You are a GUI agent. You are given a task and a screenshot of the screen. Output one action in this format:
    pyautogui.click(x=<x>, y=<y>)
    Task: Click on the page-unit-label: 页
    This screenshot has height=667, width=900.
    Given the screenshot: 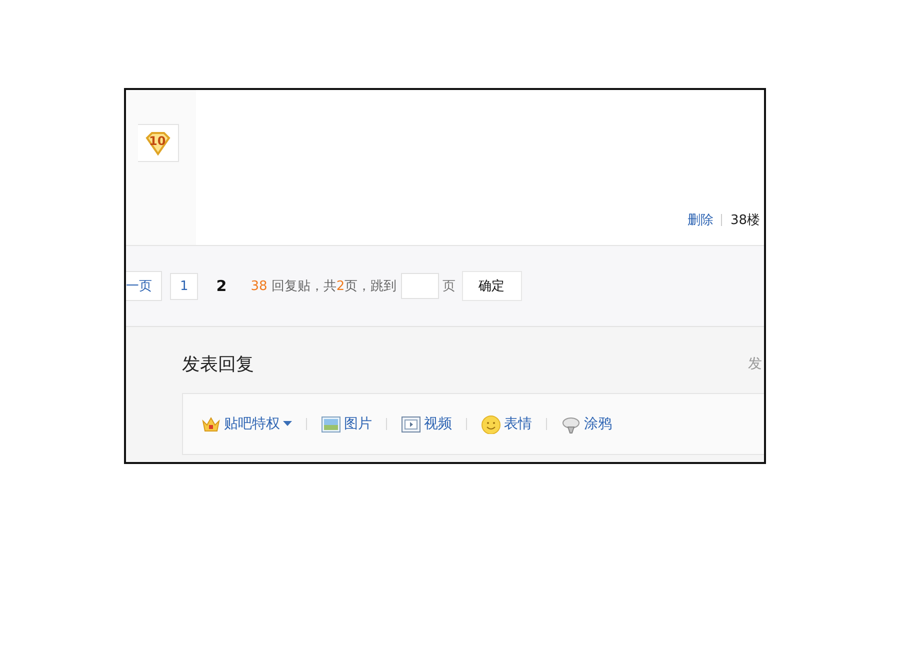 What is the action you would take?
    pyautogui.click(x=449, y=286)
    